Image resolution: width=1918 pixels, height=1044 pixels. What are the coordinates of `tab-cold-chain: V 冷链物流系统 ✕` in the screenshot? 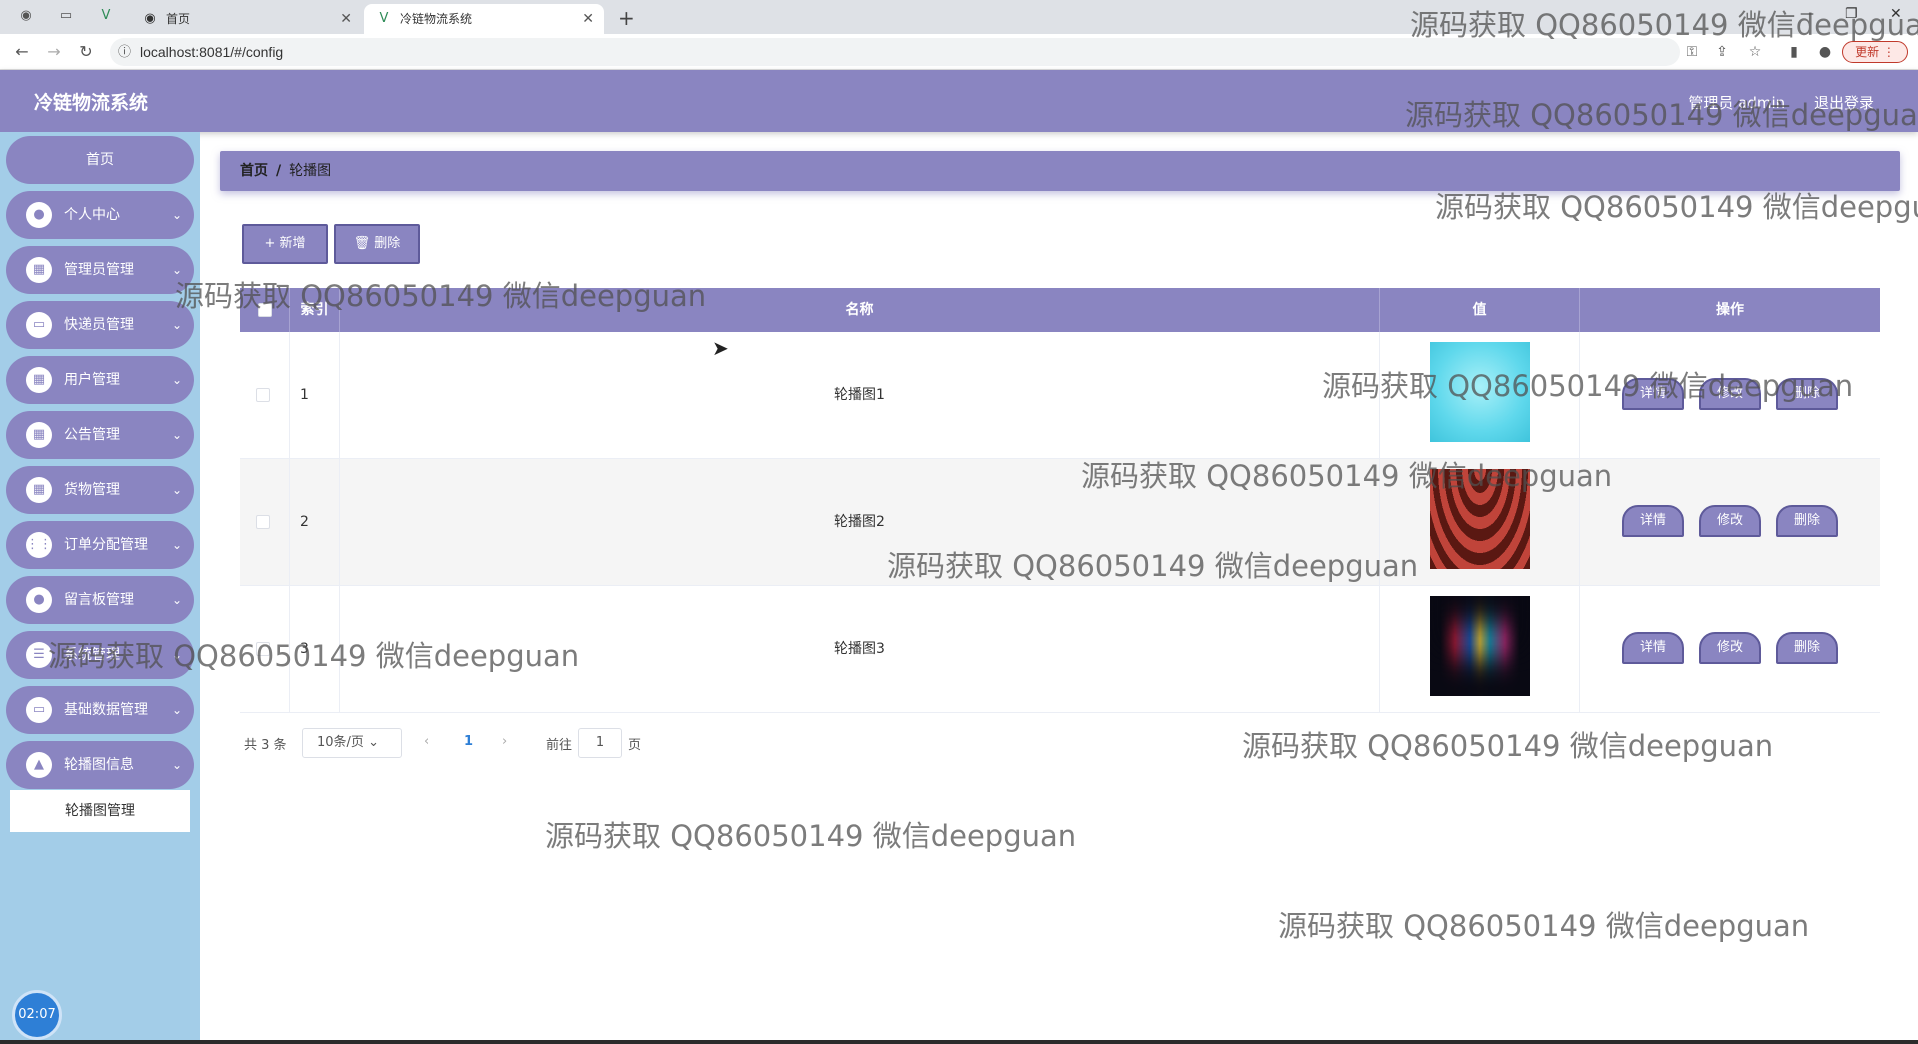 It's located at (484, 19).